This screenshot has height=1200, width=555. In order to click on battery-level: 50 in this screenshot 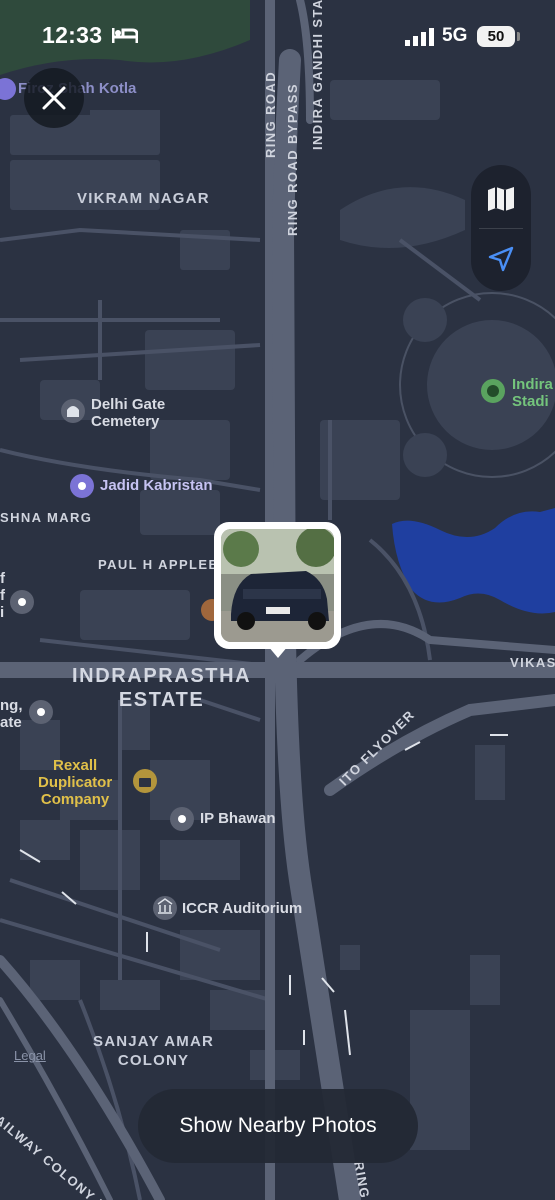, I will do `click(496, 36)`.